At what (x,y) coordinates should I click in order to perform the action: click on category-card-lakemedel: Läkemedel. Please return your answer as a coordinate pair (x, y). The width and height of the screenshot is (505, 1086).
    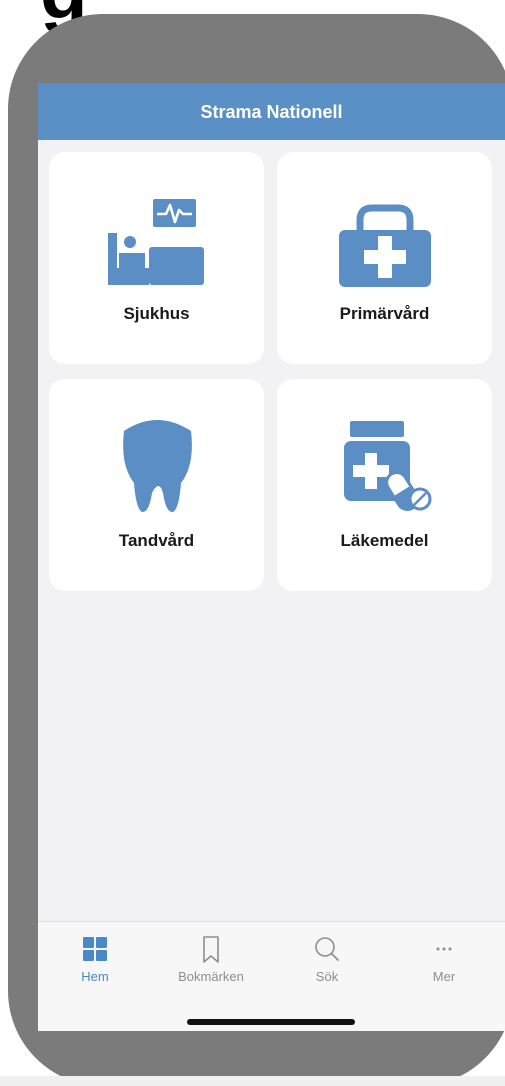
    Looking at the image, I should click on (384, 485).